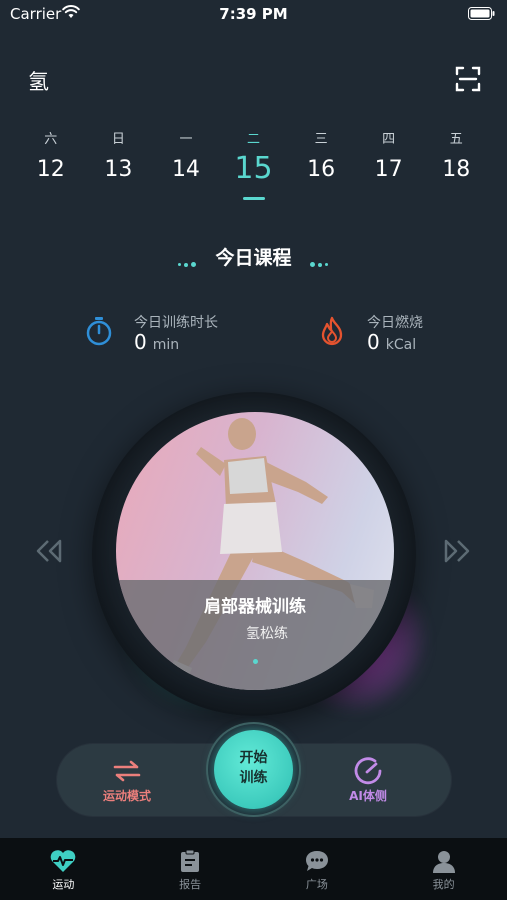 This screenshot has height=900, width=507. I want to click on tab-bar: 运动 报告 广场 我的, so click(253, 869).